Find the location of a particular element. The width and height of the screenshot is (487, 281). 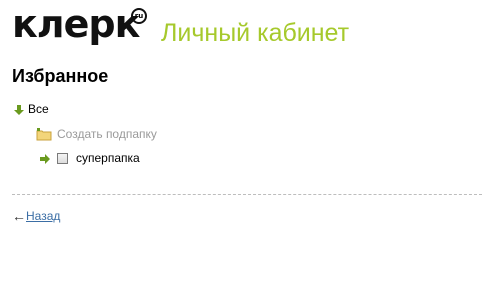

back-arrow-icon: ← is located at coordinates (19, 216).